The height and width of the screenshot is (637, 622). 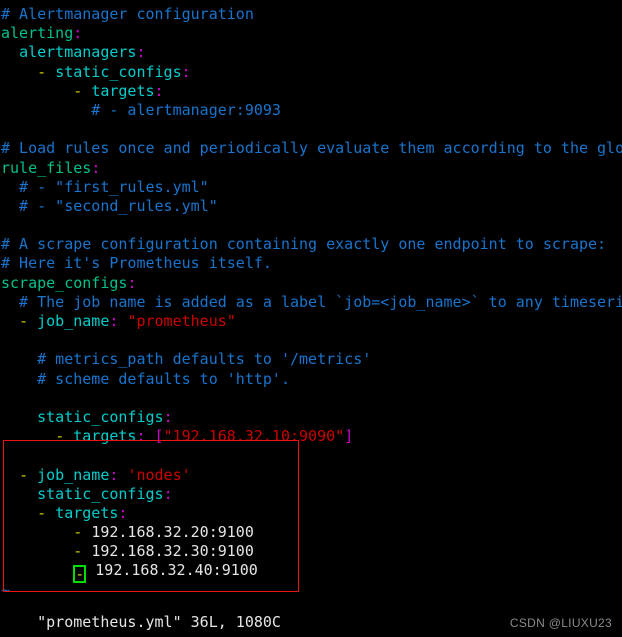 What do you see at coordinates (141, 612) in the screenshot?
I see `vim-status-line: "prometheus.yml" 36L, 1080C` at bounding box center [141, 612].